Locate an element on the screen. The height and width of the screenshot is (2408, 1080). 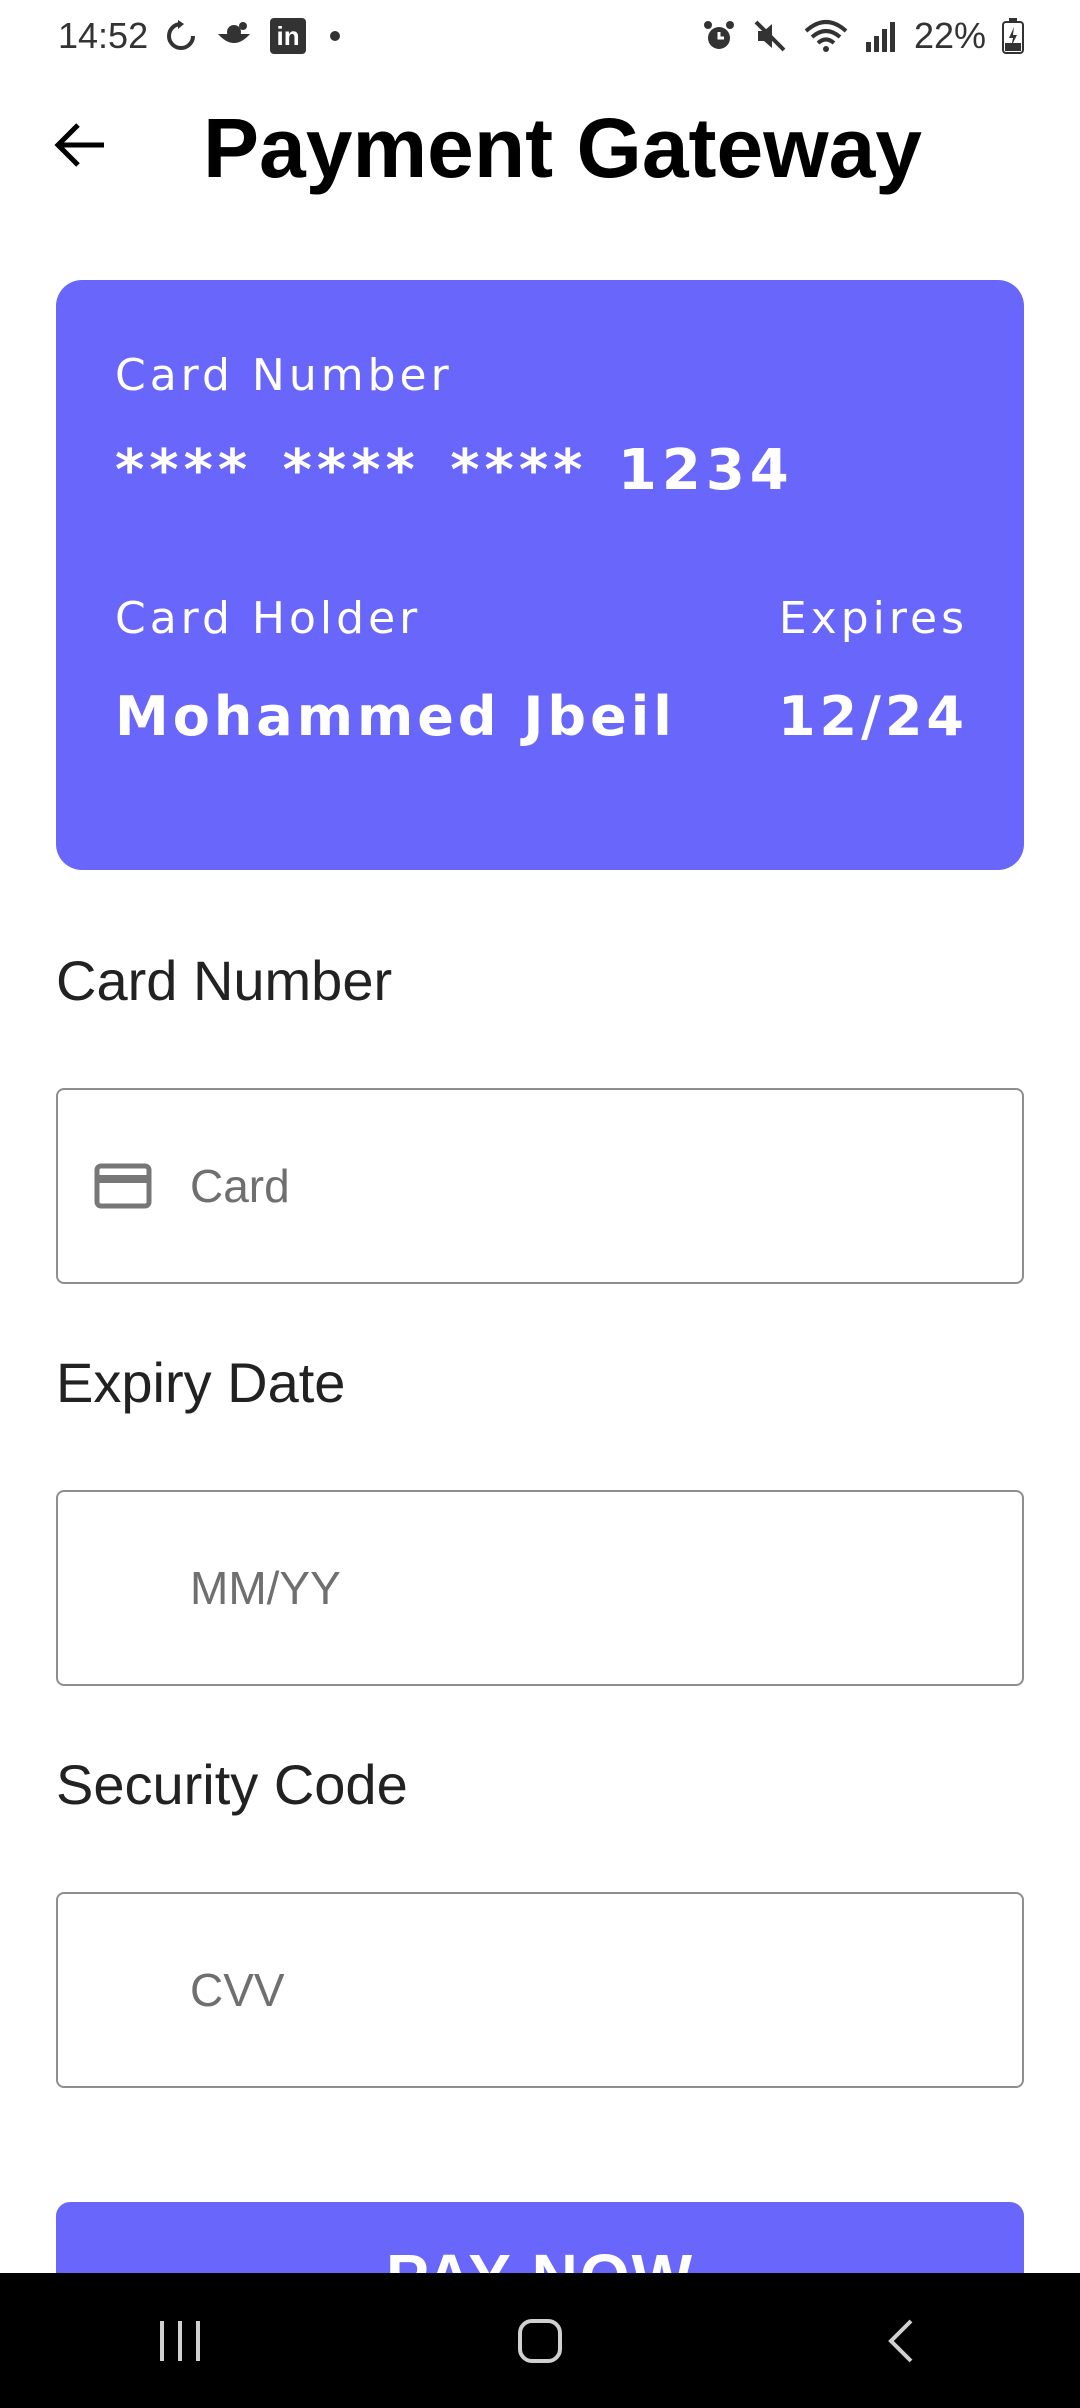
page-title: Payment Gateway is located at coordinates (563, 148).